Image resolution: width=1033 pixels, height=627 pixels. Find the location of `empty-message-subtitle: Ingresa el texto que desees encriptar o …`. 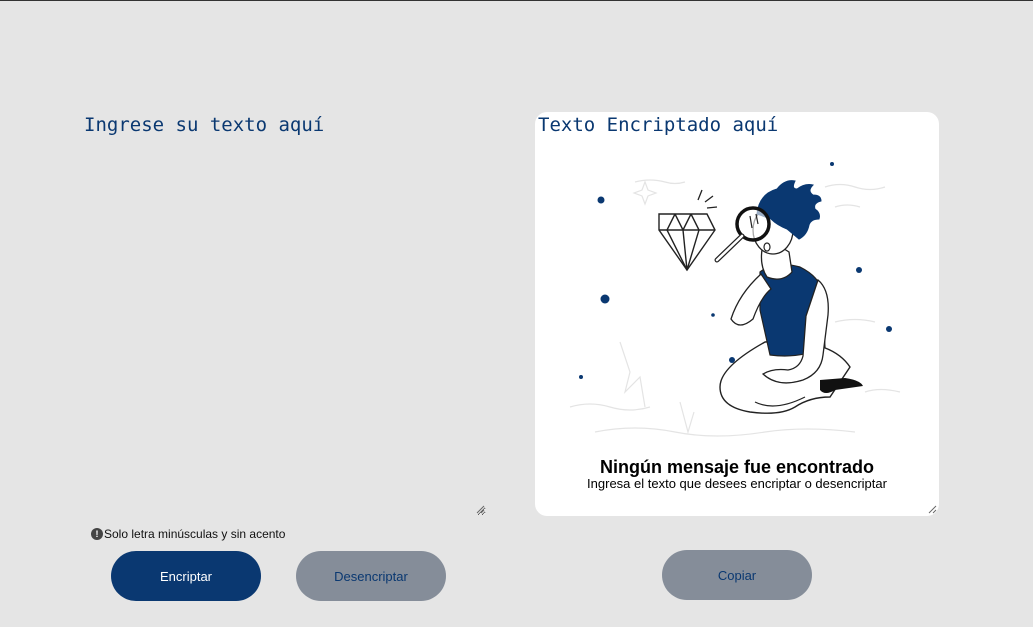

empty-message-subtitle: Ingresa el texto que desees encriptar o … is located at coordinates (737, 483).